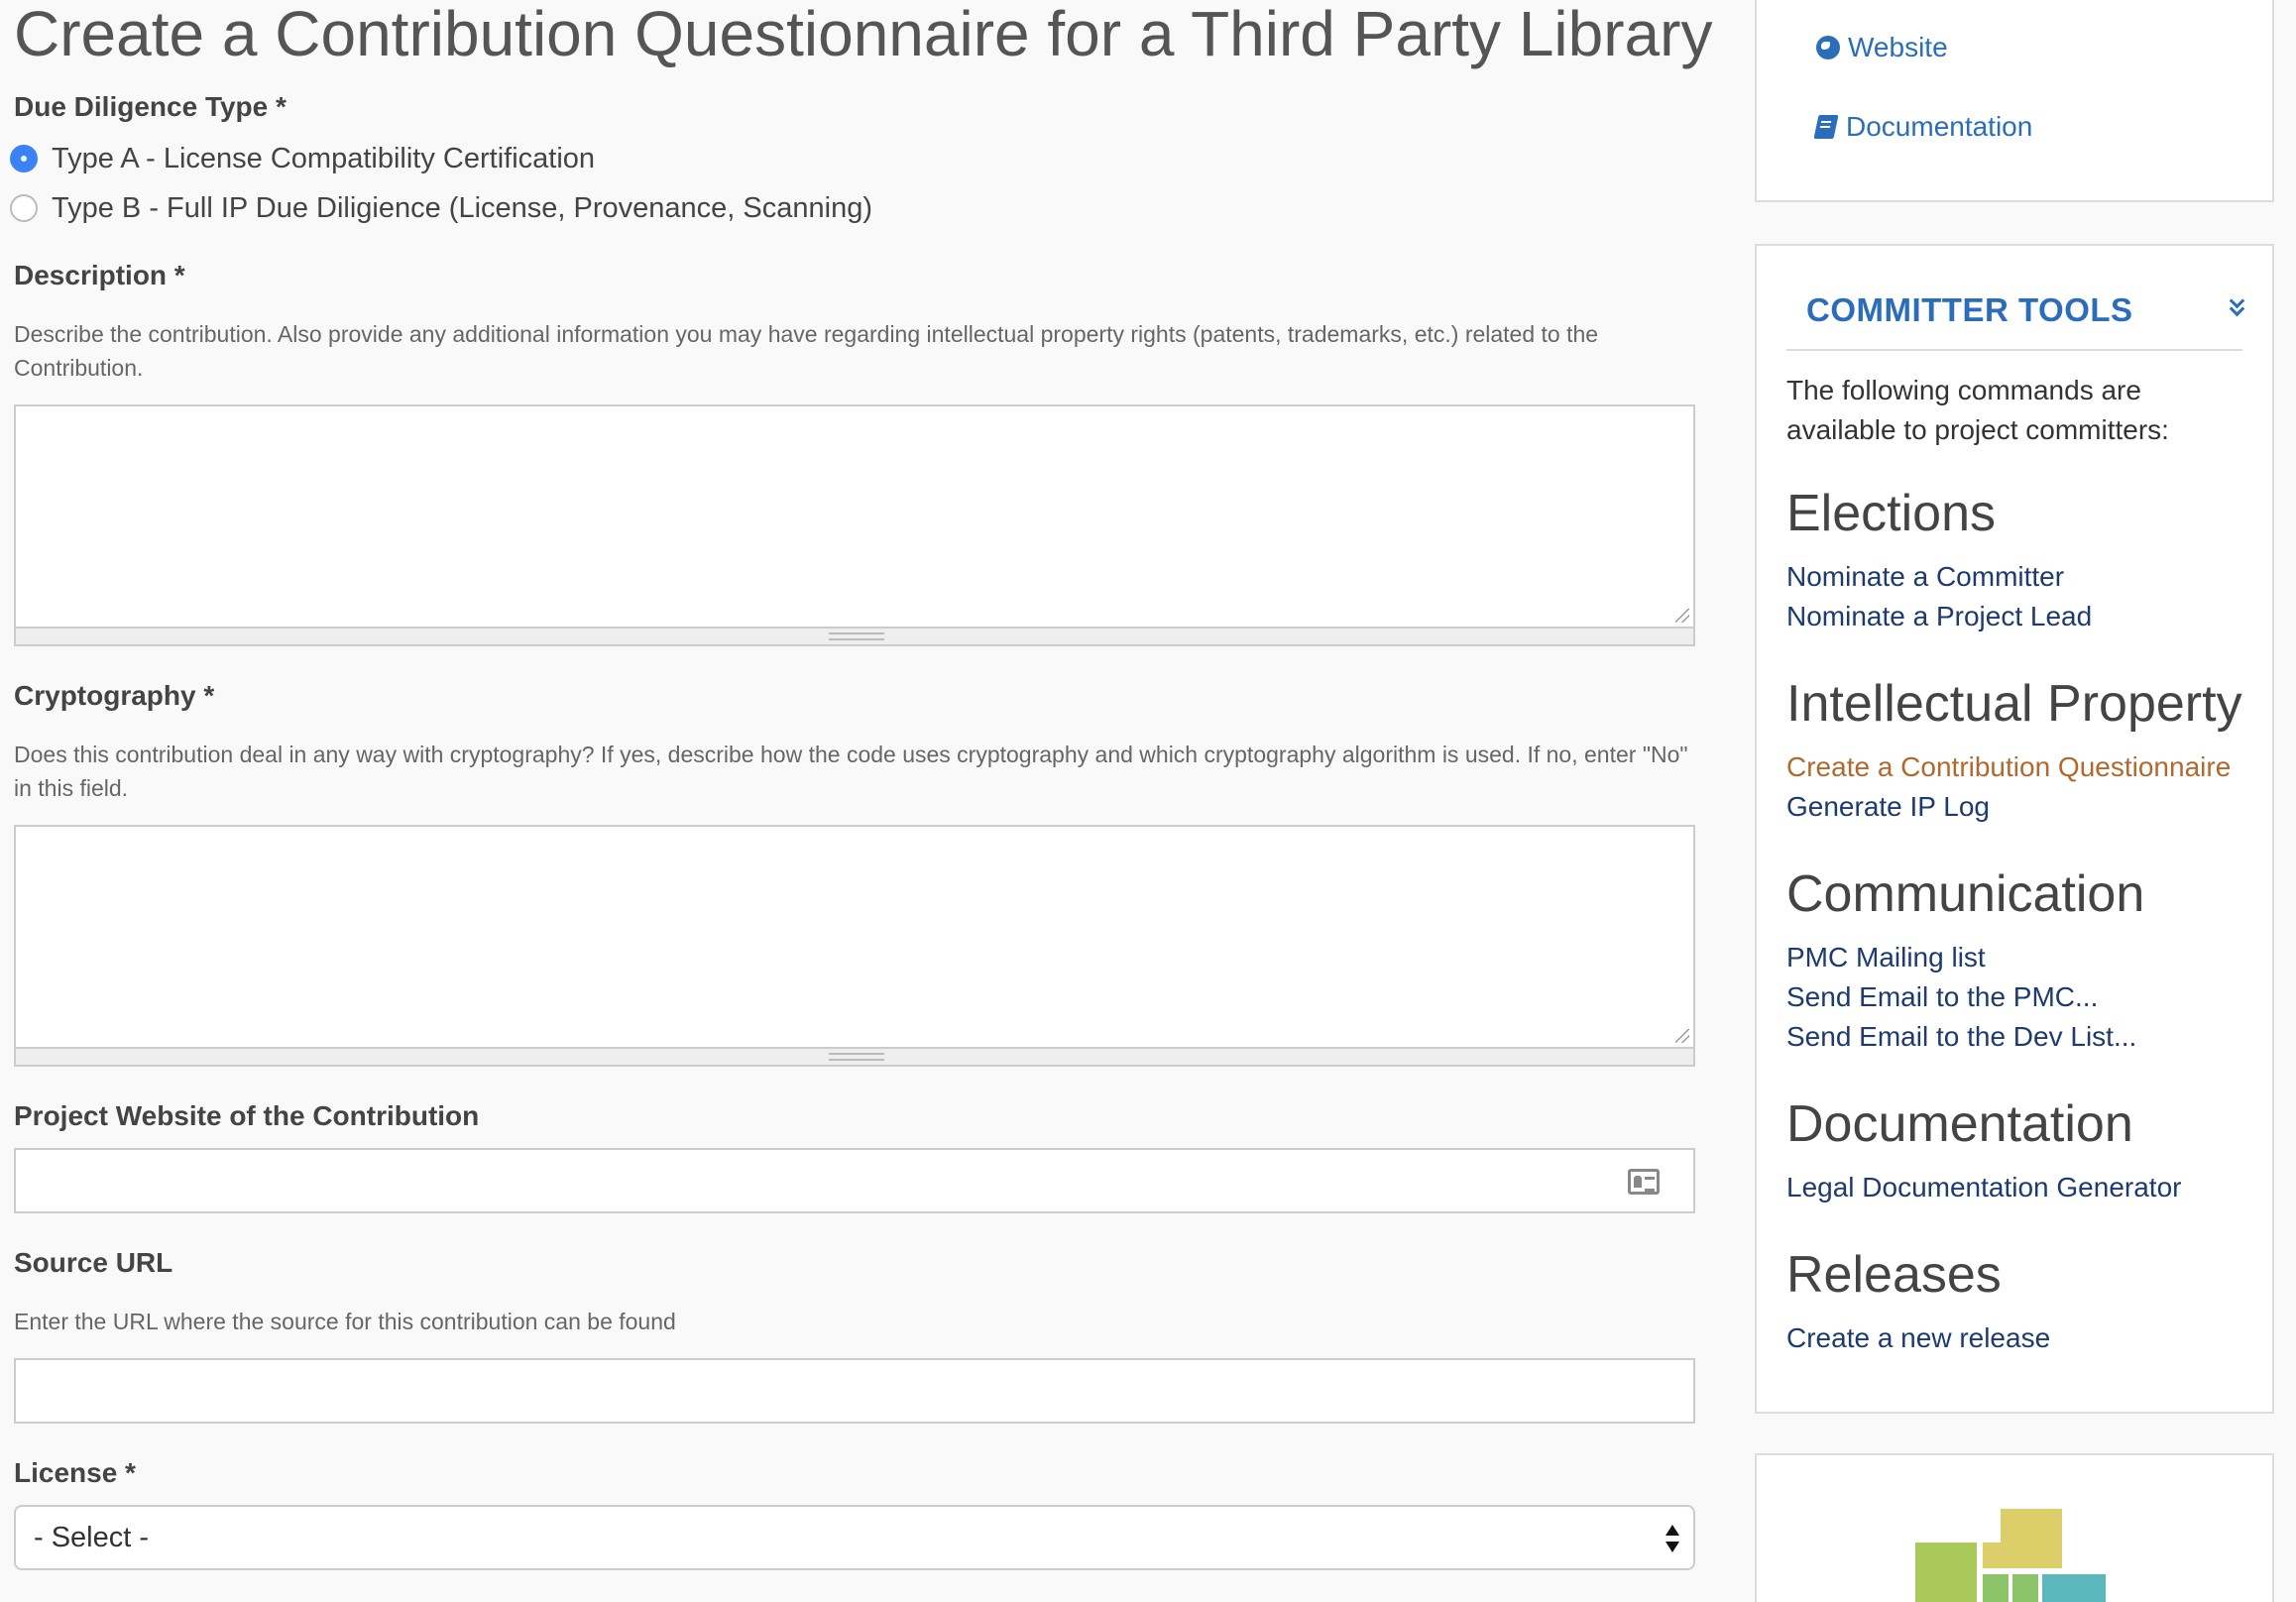 The image size is (2296, 1602). I want to click on radio-checked-icon, so click(24, 158).